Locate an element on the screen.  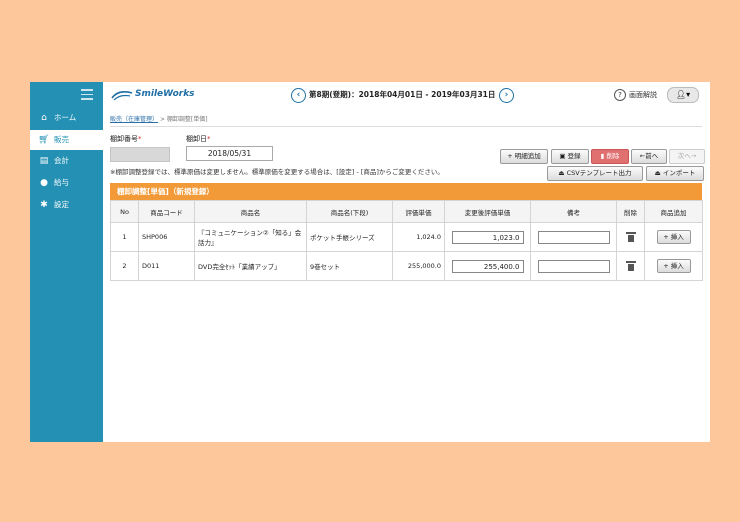
inventory-date-label: 棚卸日* is located at coordinates (198, 139).